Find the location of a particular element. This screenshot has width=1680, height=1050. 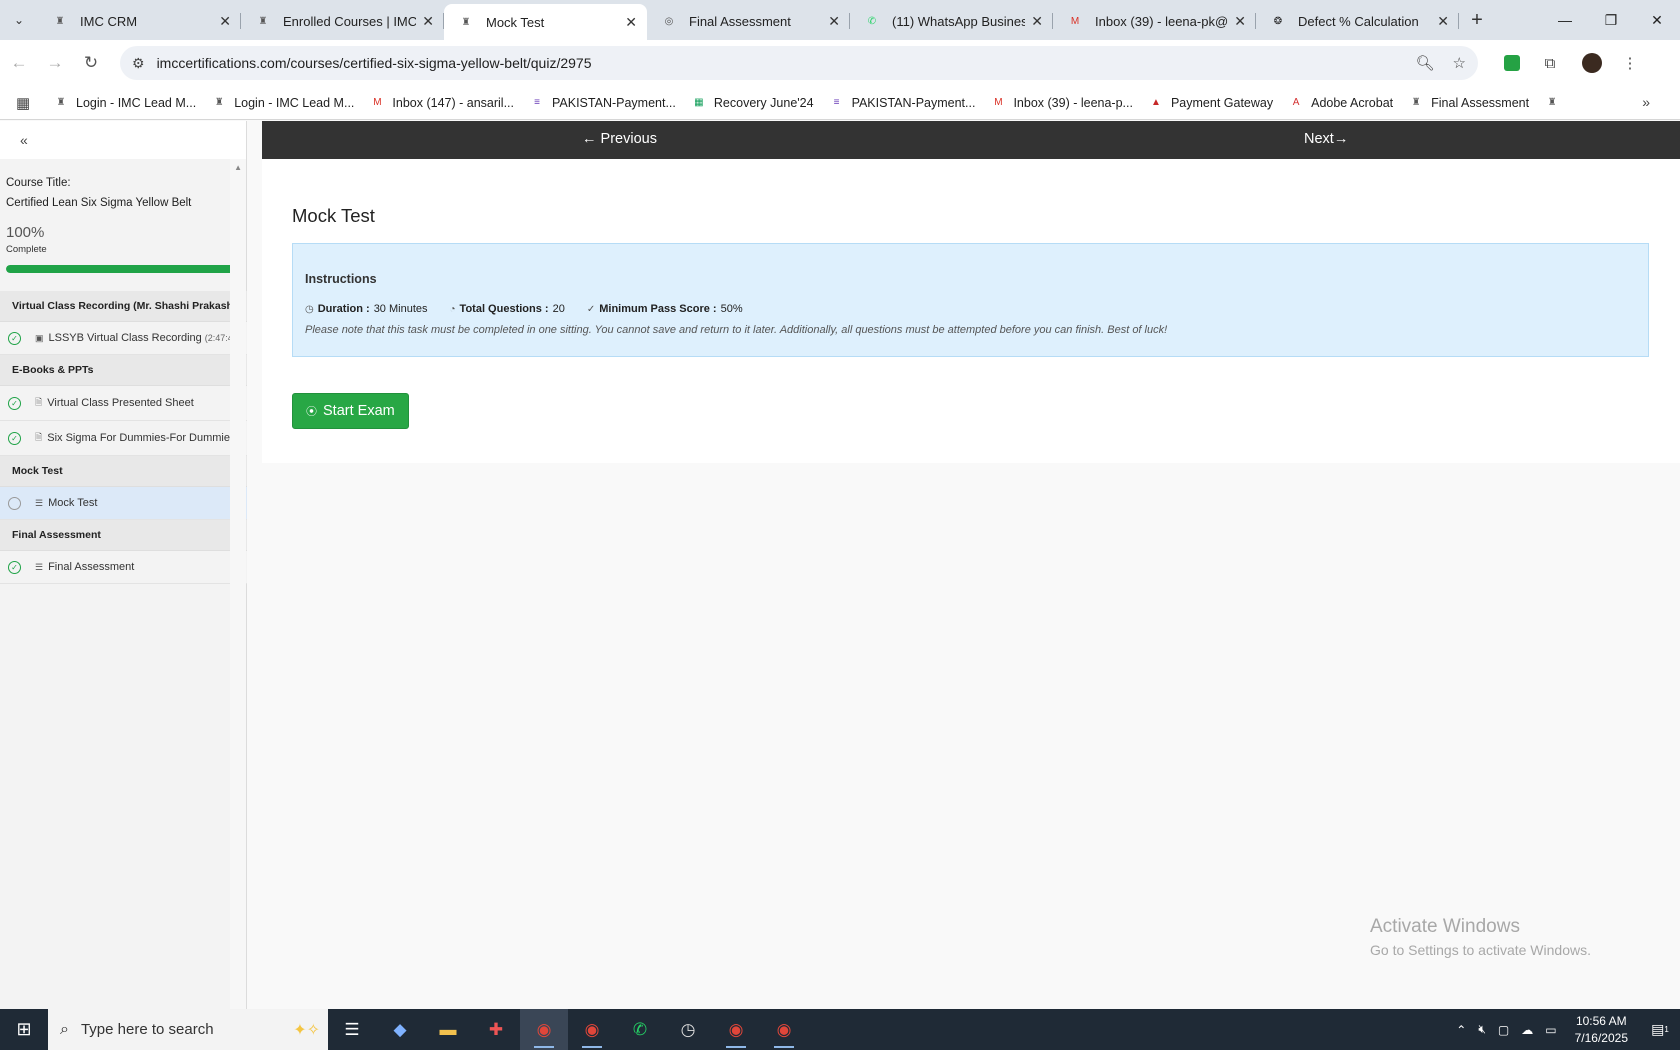

notification-center-icon: ▤ 1 is located at coordinates (1660, 1029).